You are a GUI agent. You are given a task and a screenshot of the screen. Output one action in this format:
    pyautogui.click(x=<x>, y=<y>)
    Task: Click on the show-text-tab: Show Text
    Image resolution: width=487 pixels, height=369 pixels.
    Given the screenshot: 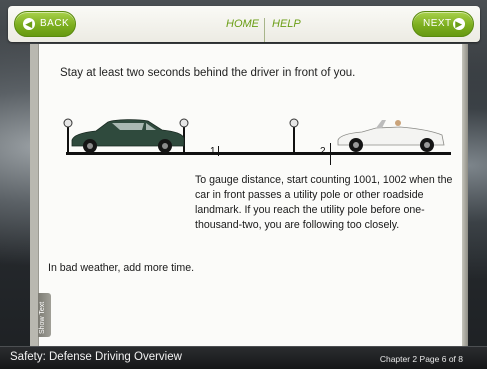 What is the action you would take?
    pyautogui.click(x=44, y=315)
    